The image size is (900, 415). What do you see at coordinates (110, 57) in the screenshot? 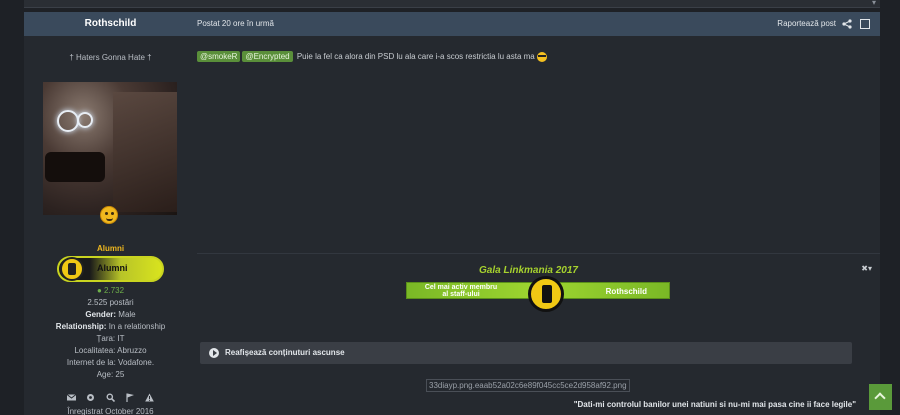
I see `author-tagline: † Haters Gonna Hate †` at bounding box center [110, 57].